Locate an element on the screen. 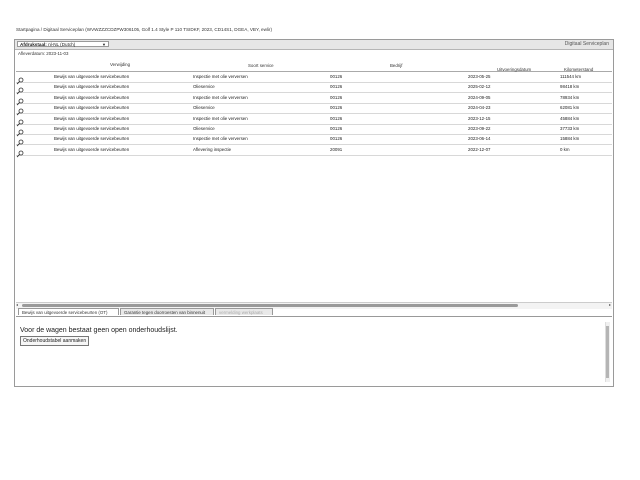  scroll-right-icon: ▸ is located at coordinates (610, 304).